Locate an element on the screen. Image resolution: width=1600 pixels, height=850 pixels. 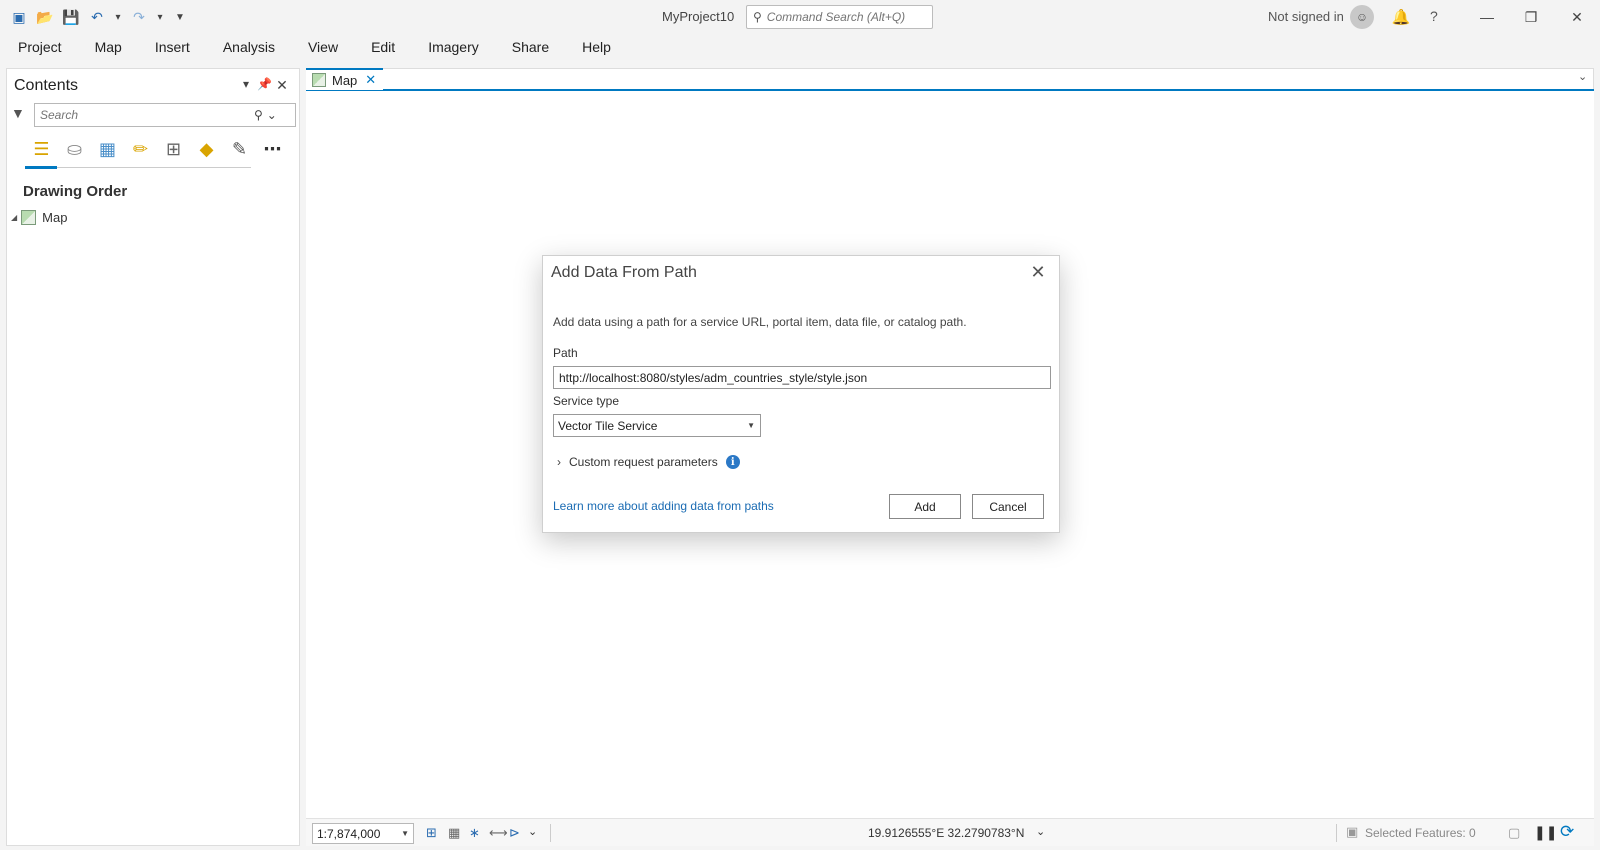
constraints-icon: ⟷ is located at coordinates (498, 833).